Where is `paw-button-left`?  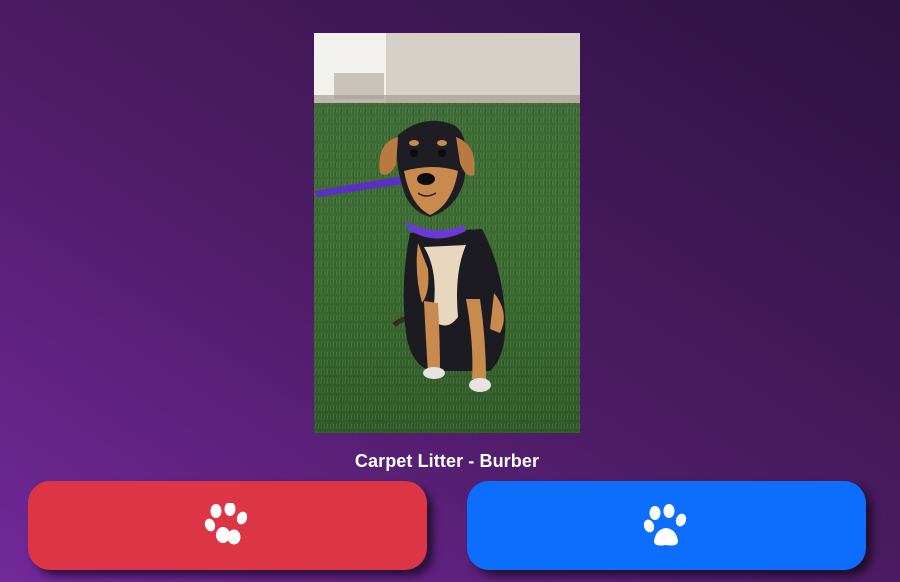 paw-button-left is located at coordinates (227, 525).